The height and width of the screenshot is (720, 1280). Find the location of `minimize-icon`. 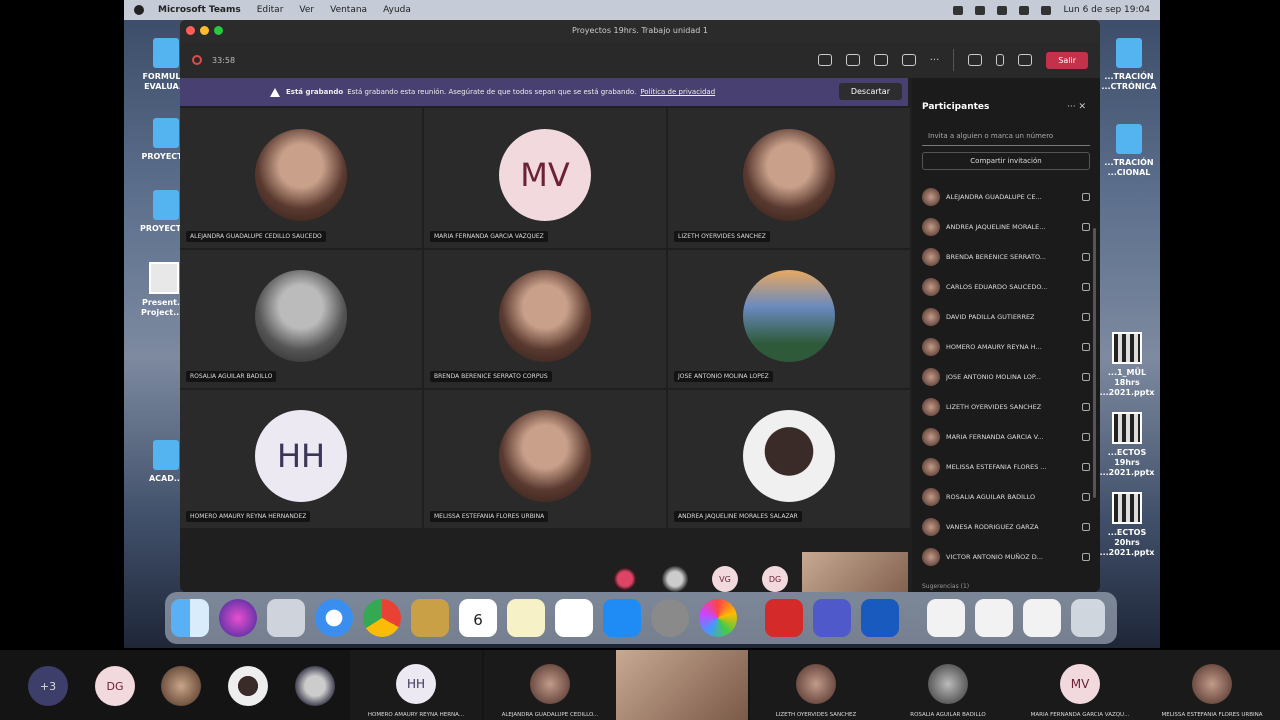

minimize-icon is located at coordinates (204, 30).